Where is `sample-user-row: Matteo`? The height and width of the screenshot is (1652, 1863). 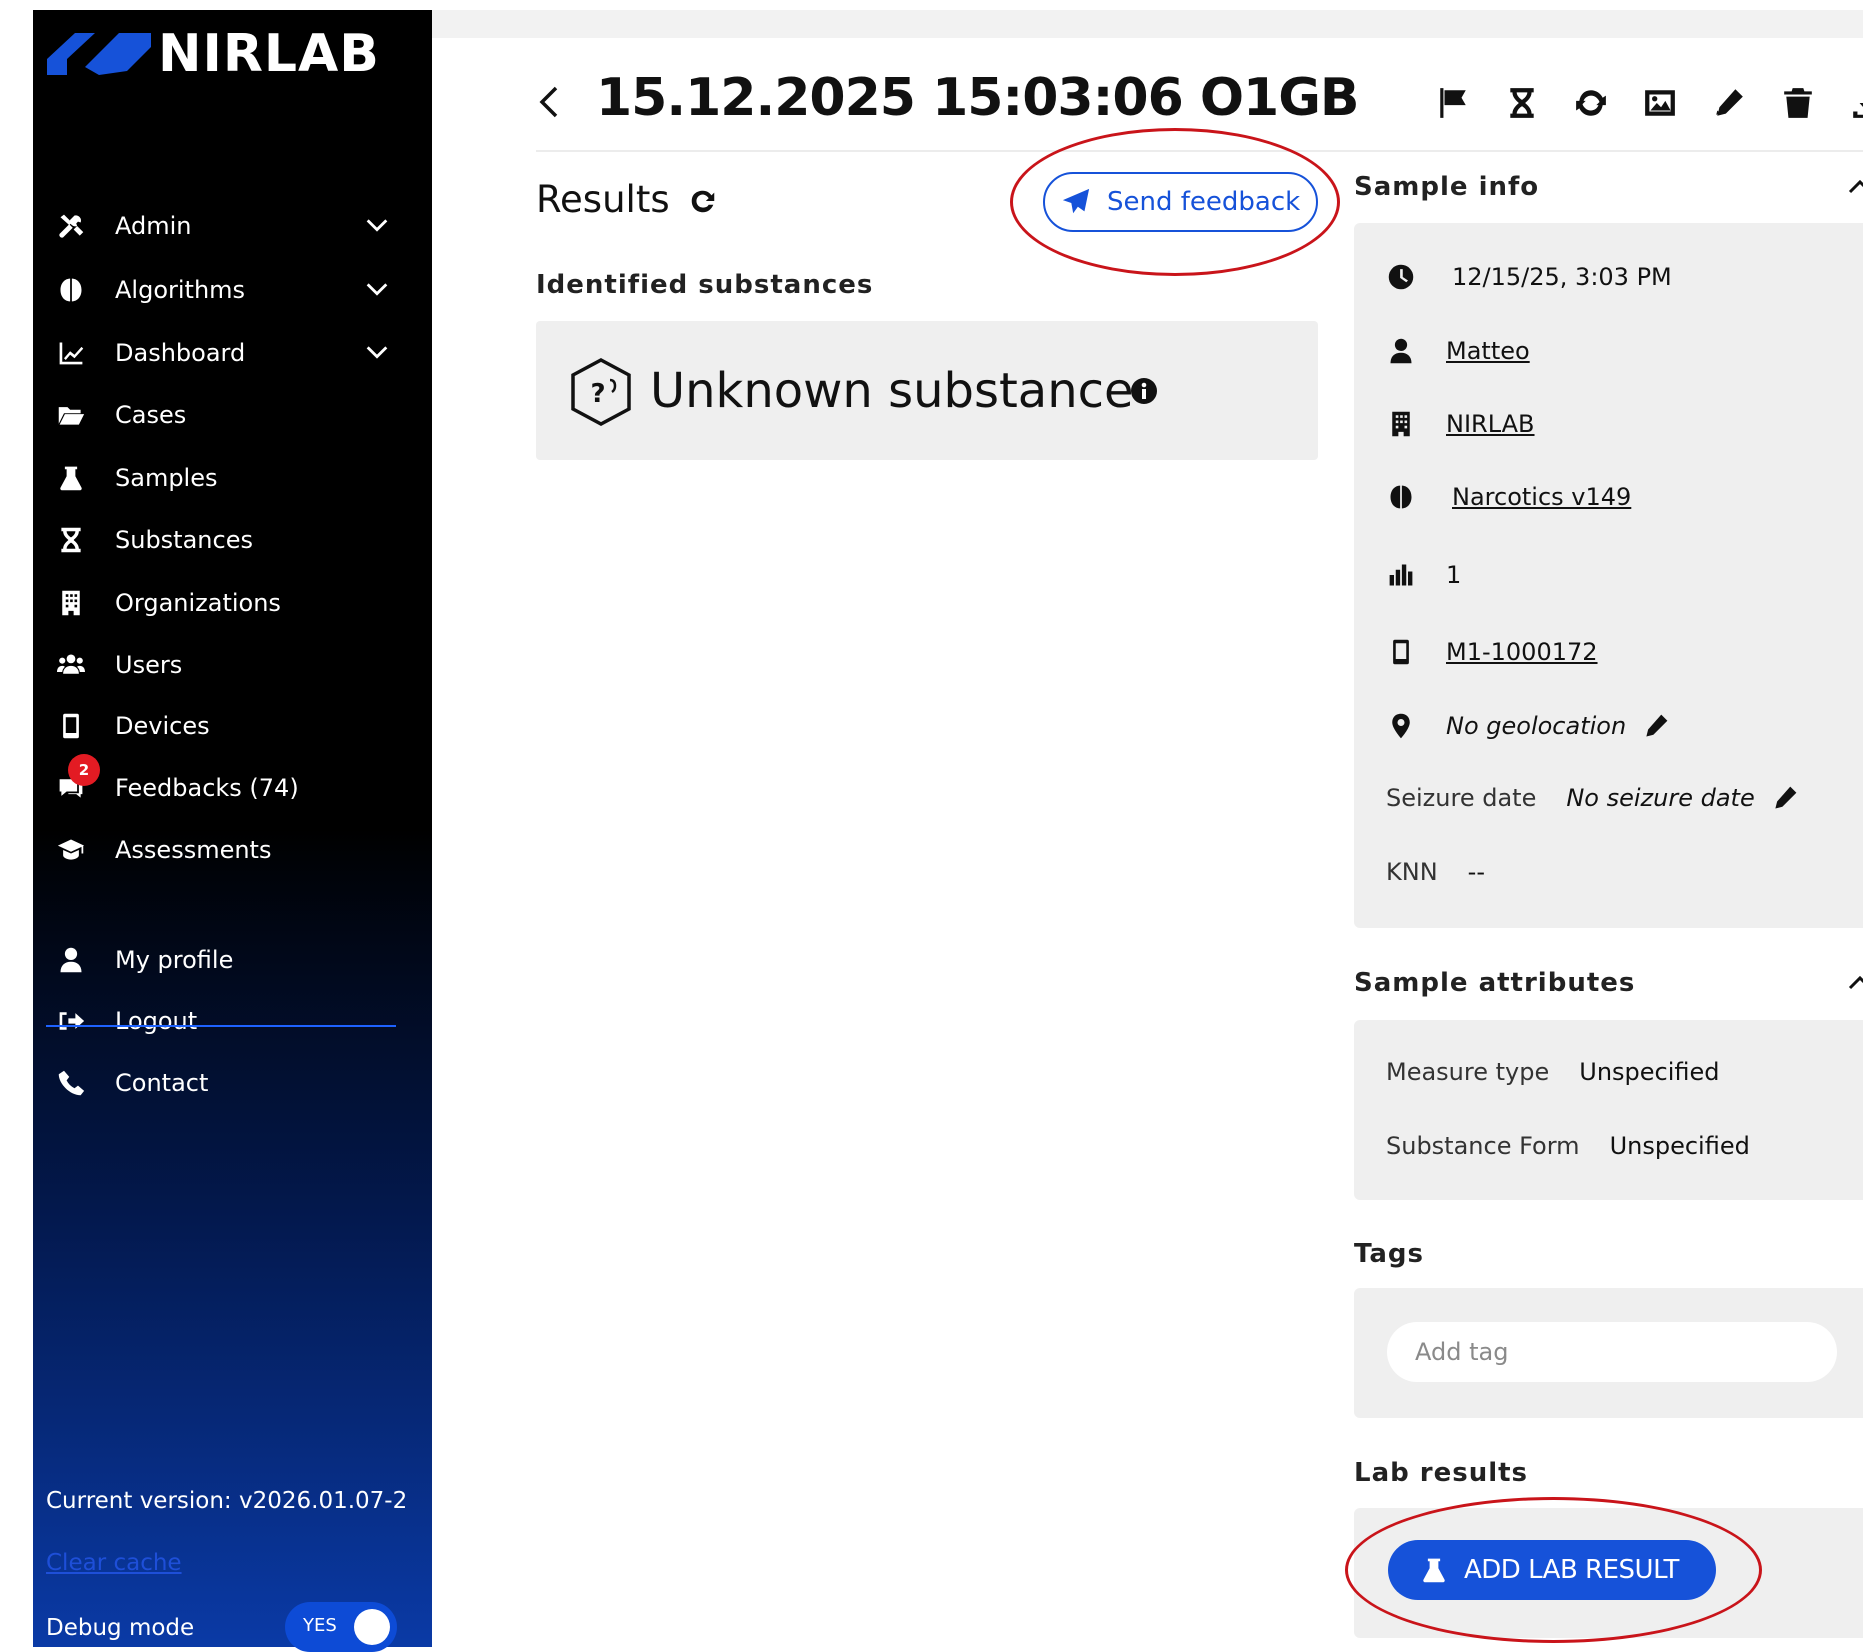 sample-user-row: Matteo is located at coordinates (1458, 351).